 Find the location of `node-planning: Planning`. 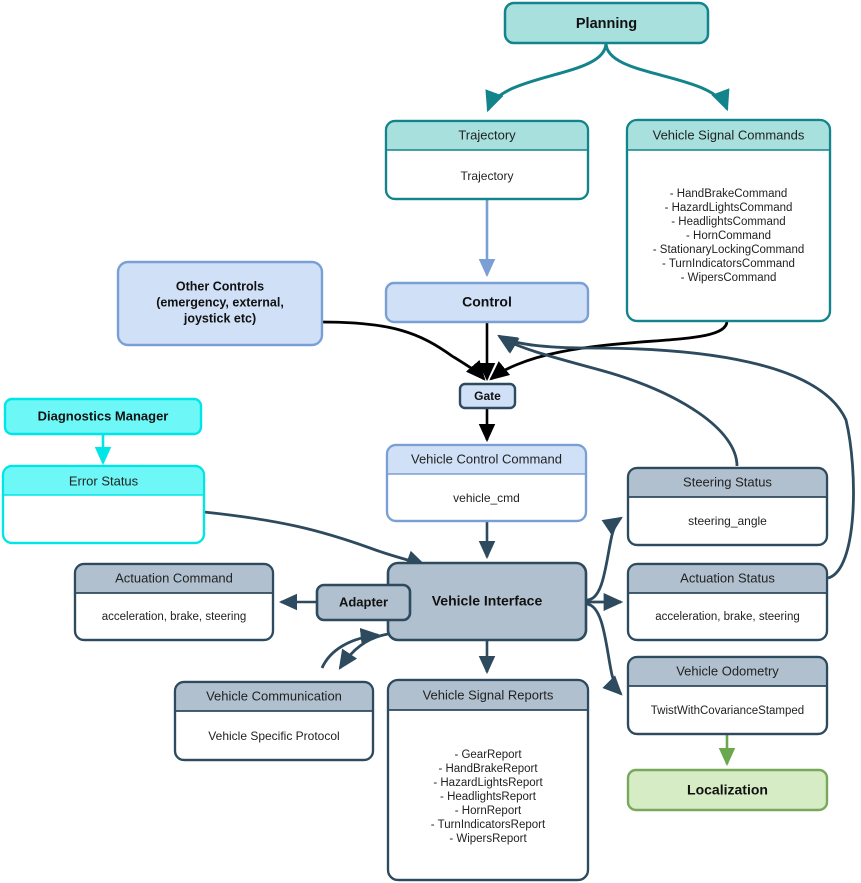

node-planning: Planning is located at coordinates (606, 23).